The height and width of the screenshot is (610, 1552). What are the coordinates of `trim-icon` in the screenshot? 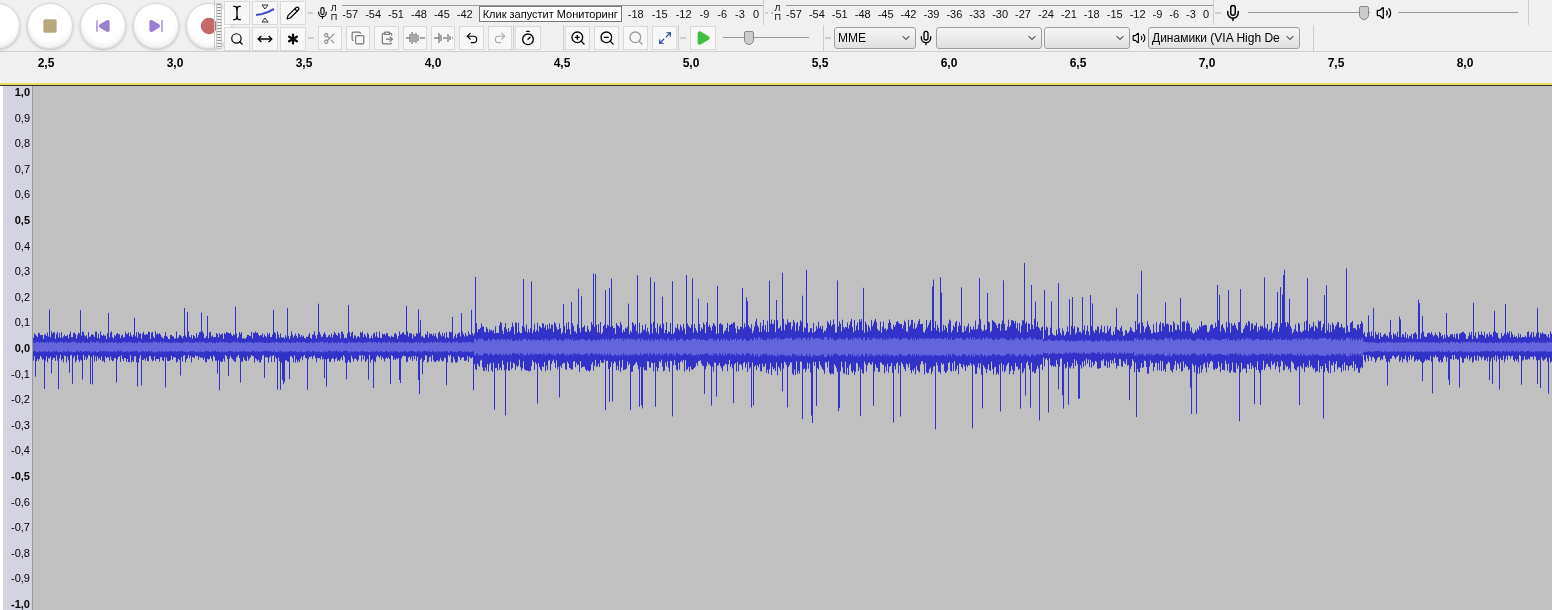 It's located at (414, 38).